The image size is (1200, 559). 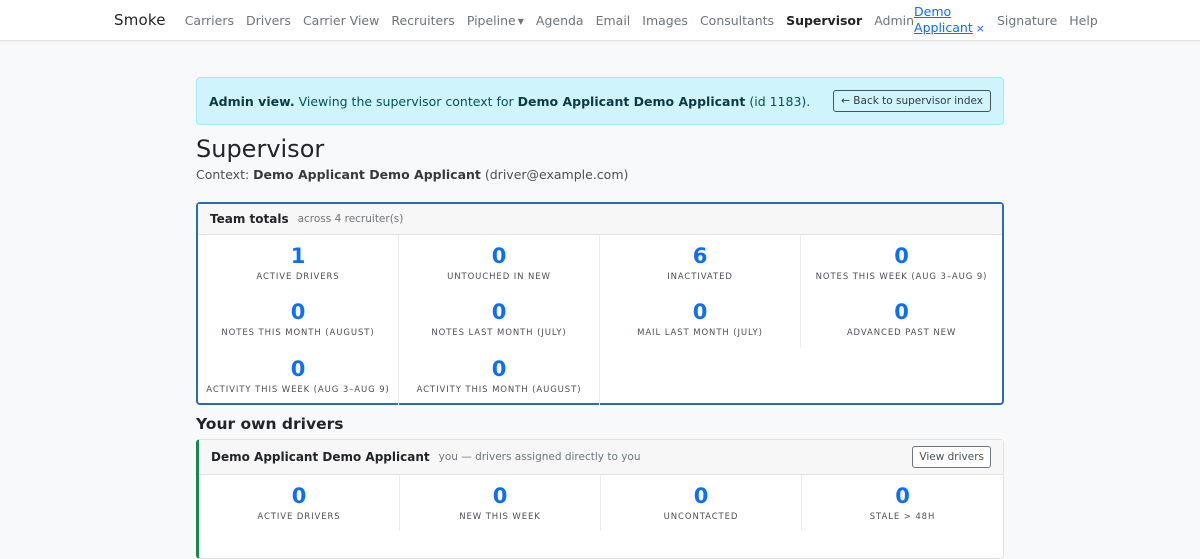 I want to click on own-stat-stale: 0 Stale > 48h, so click(x=902, y=503).